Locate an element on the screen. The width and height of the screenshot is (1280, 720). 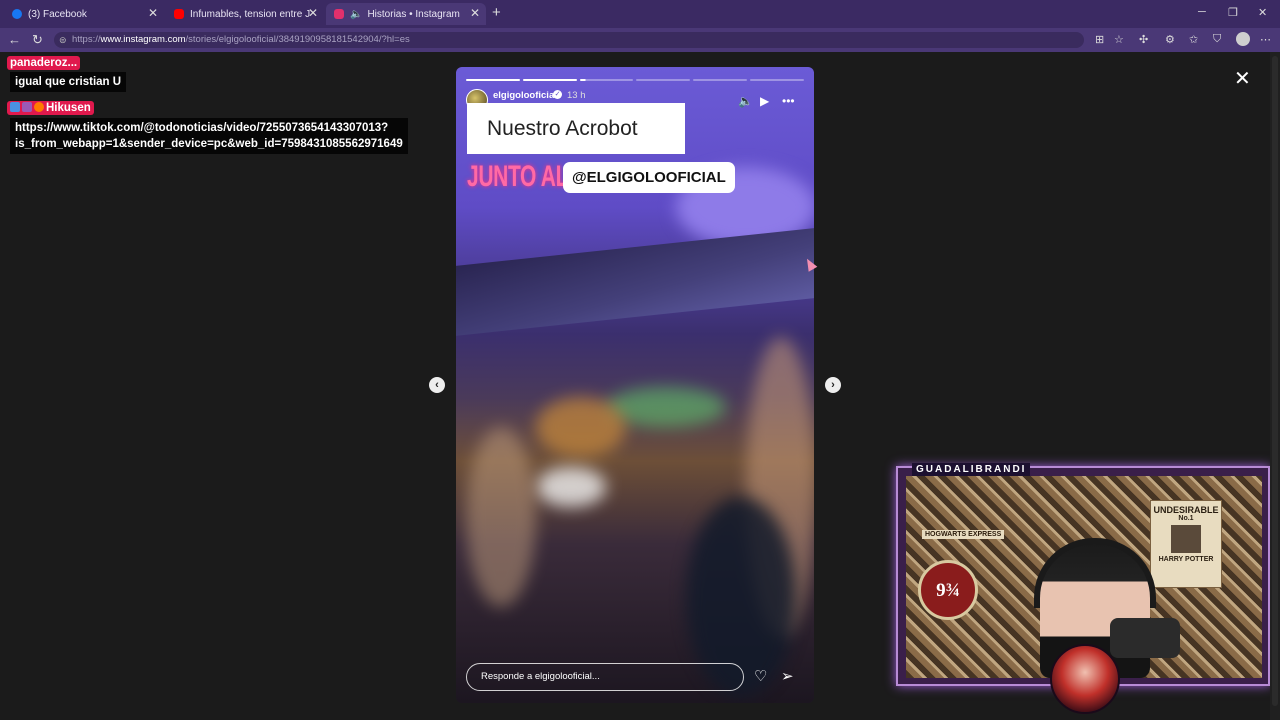
mute-icon: 🔈 is located at coordinates (745, 101).